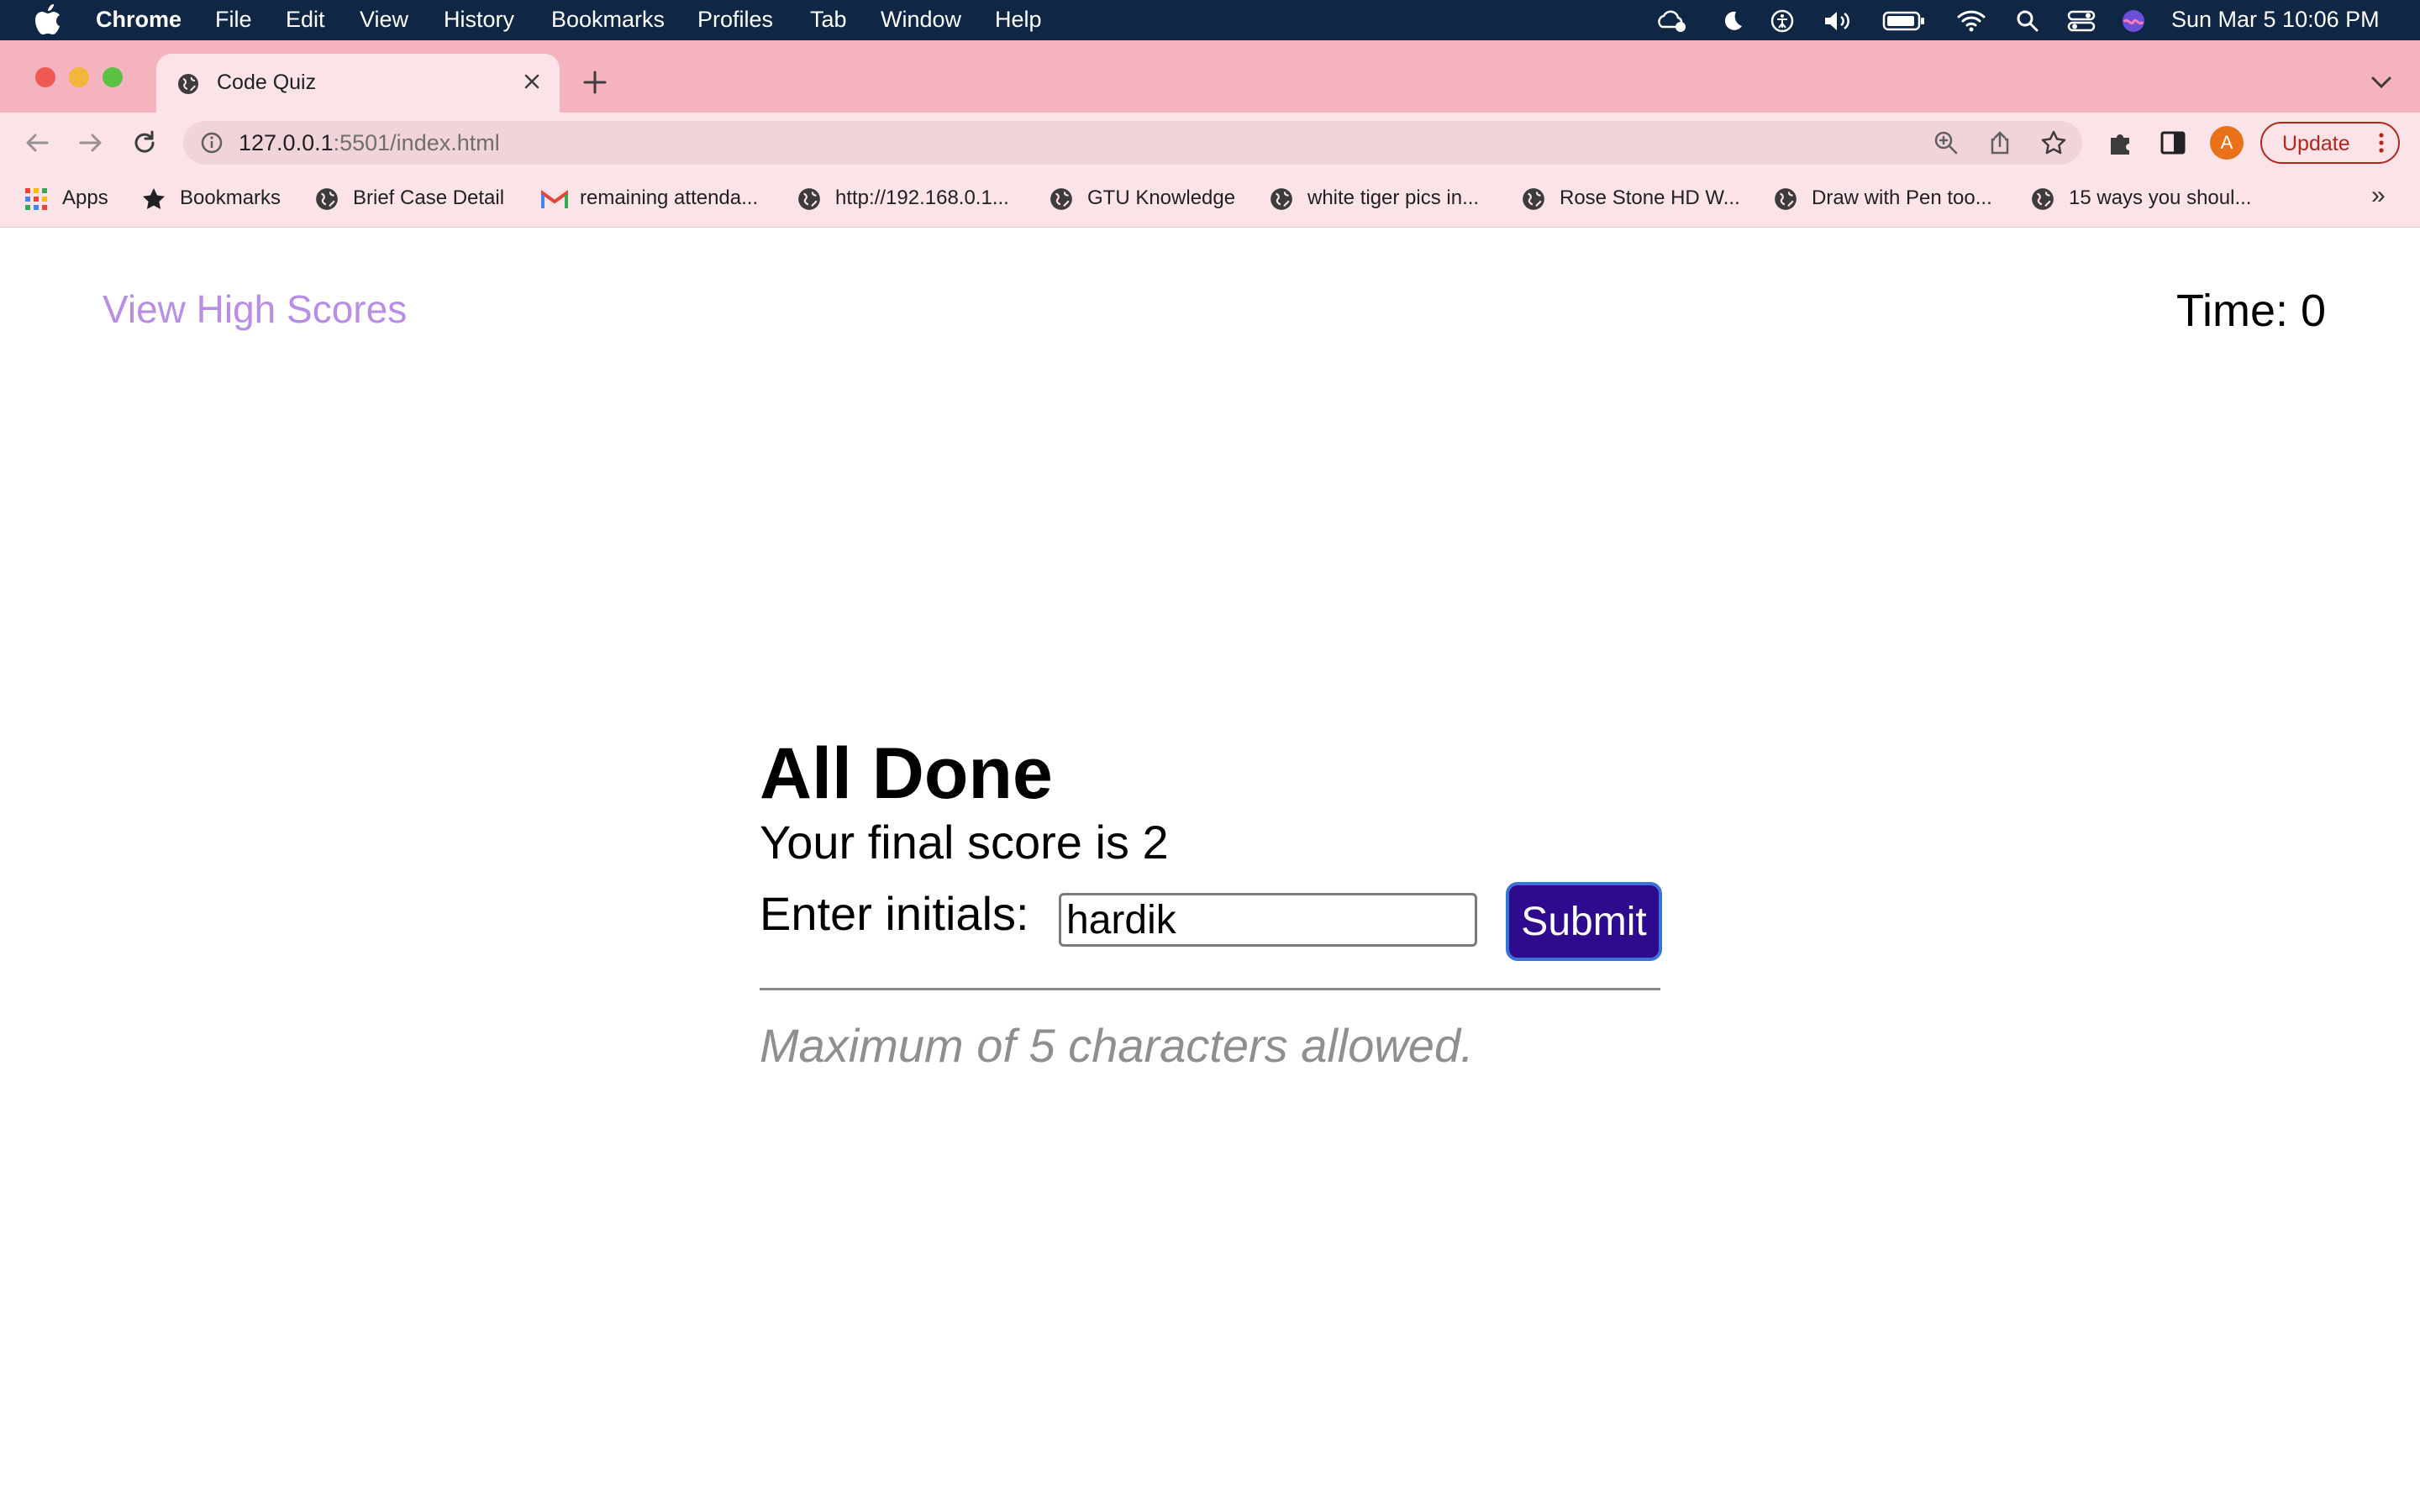 The width and height of the screenshot is (2420, 1512). Describe the element at coordinates (964, 842) in the screenshot. I see `final-score-text: Your final score is 2` at that location.